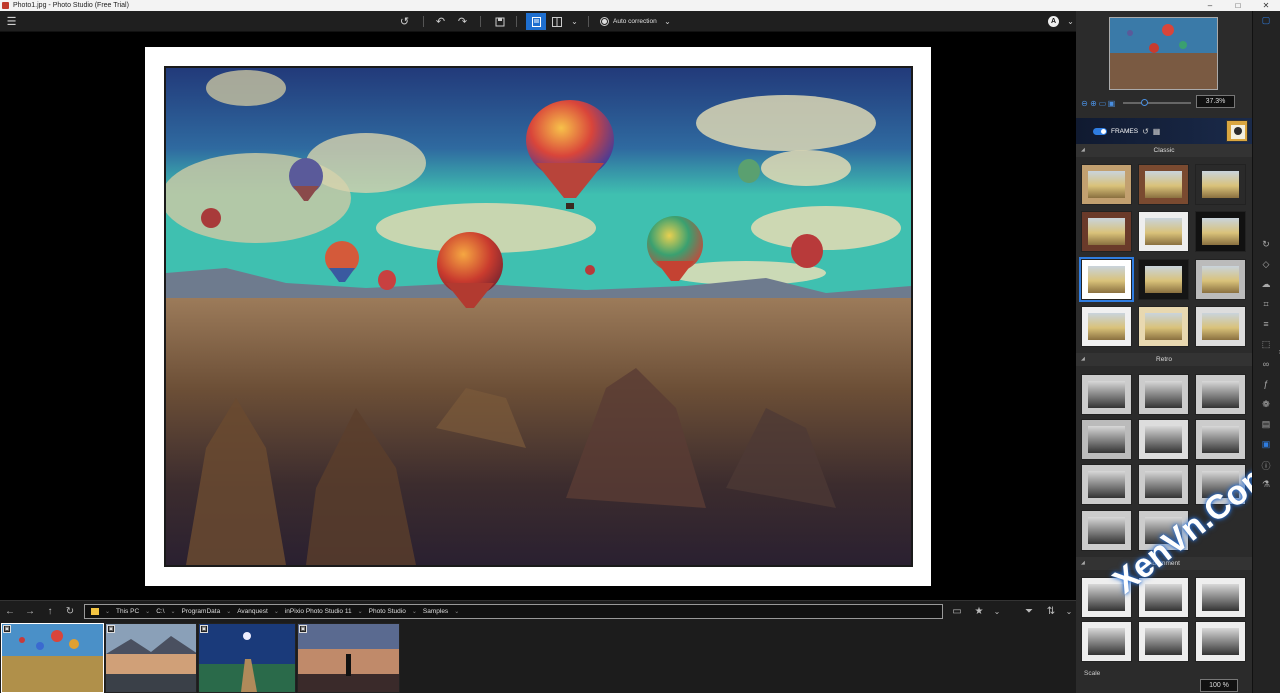 Image resolution: width=1280 pixels, height=693 pixels. What do you see at coordinates (1157, 102) in the screenshot?
I see `zoom-slider` at bounding box center [1157, 102].